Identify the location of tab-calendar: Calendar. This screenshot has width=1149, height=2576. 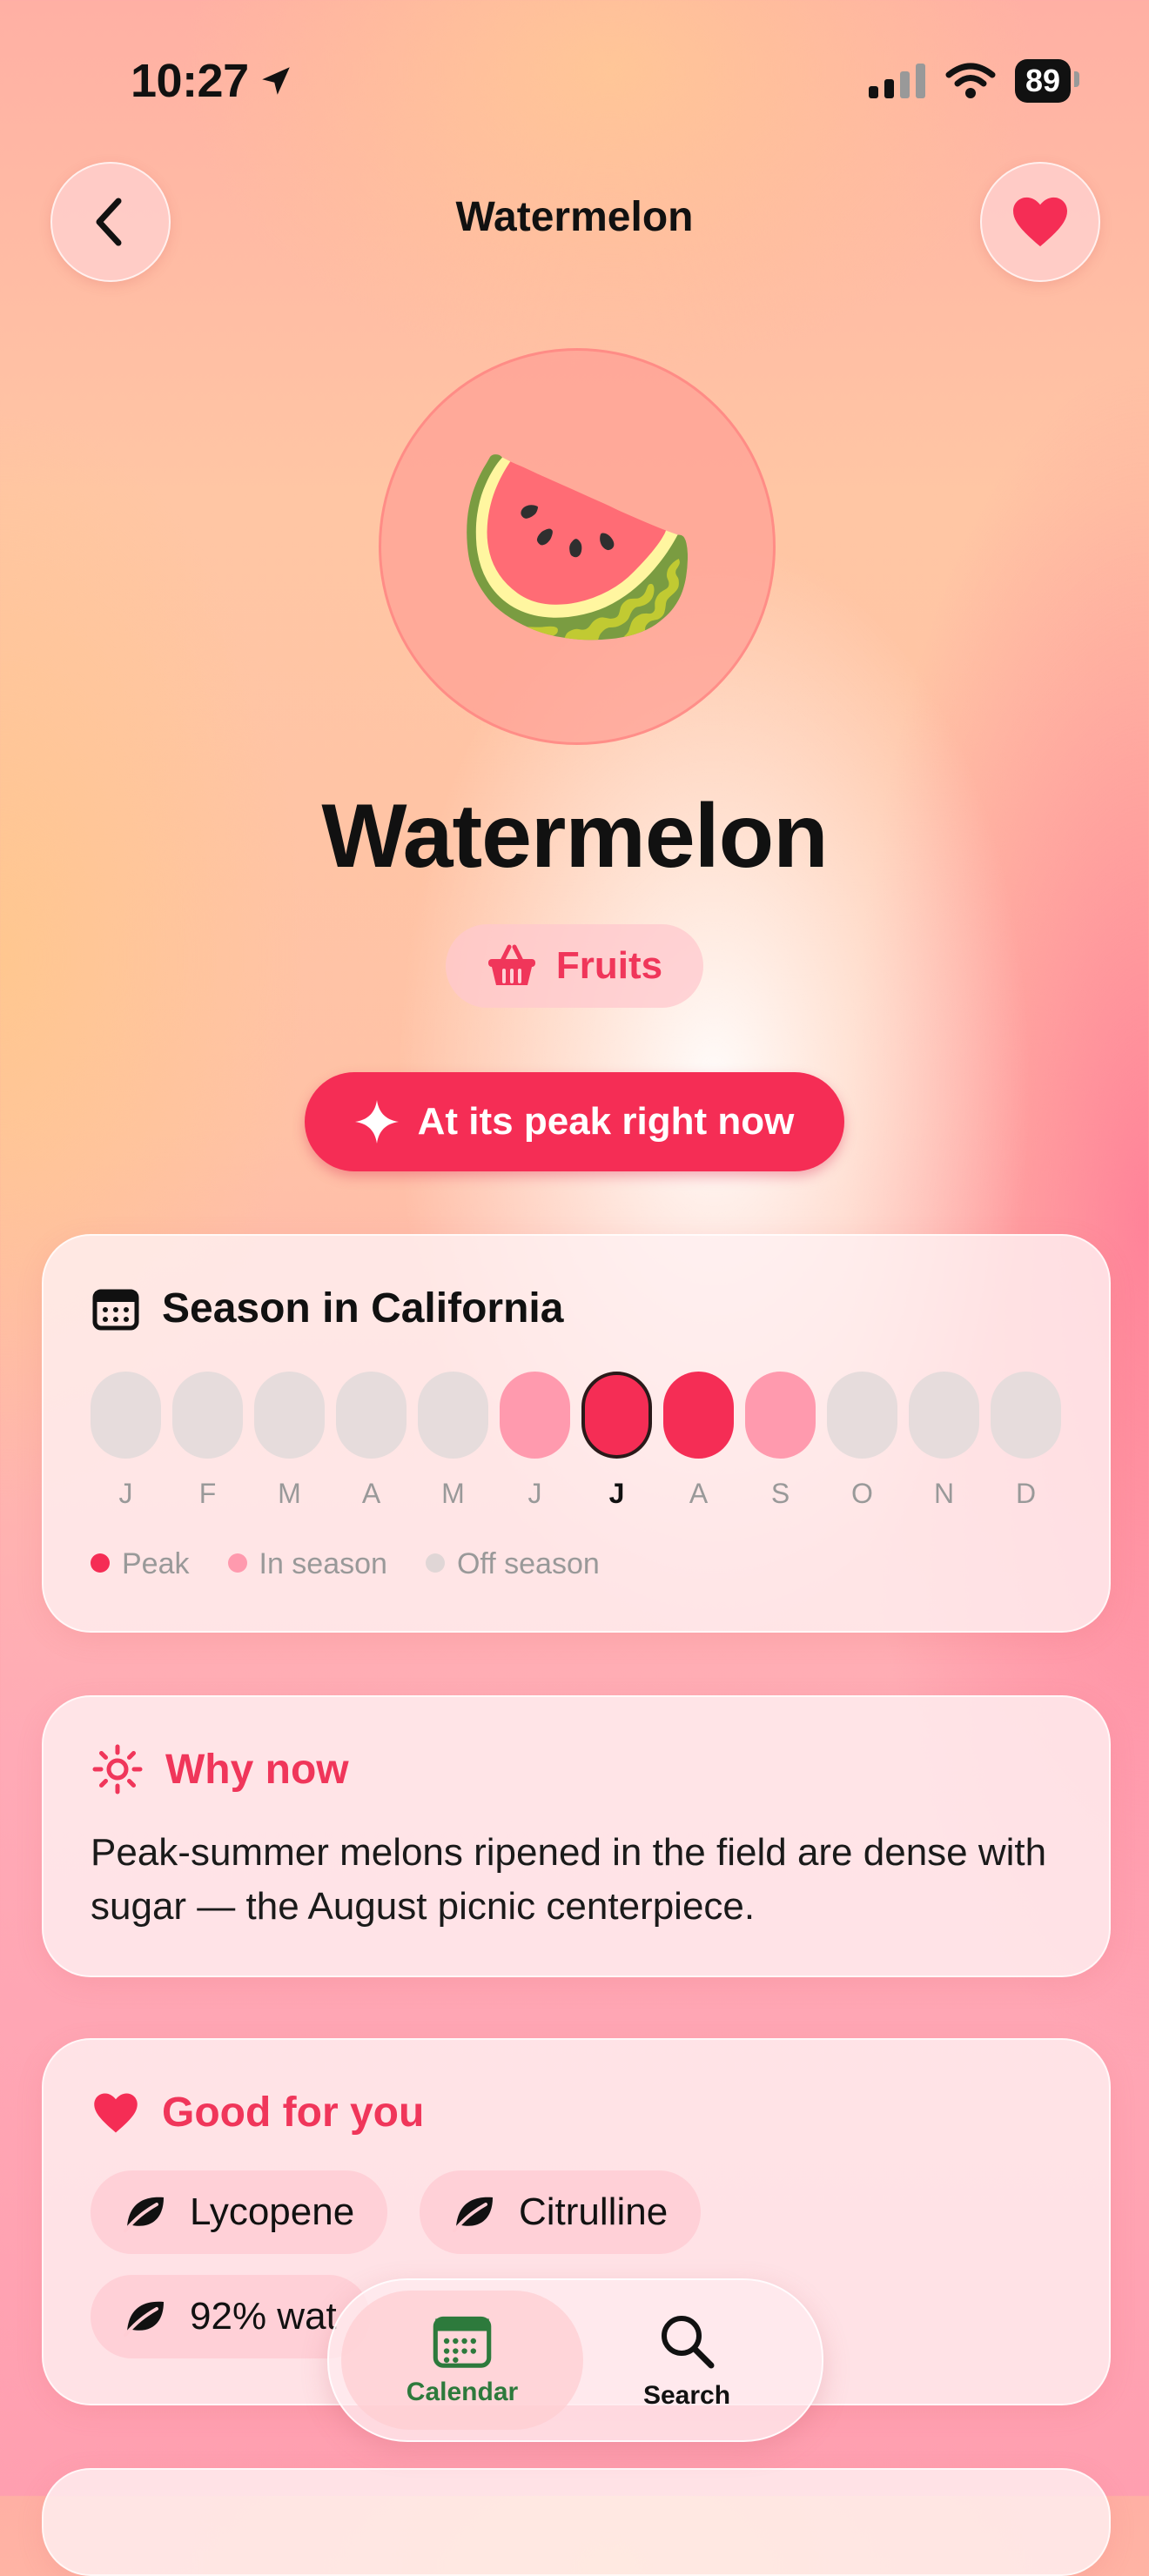
(462, 2361).